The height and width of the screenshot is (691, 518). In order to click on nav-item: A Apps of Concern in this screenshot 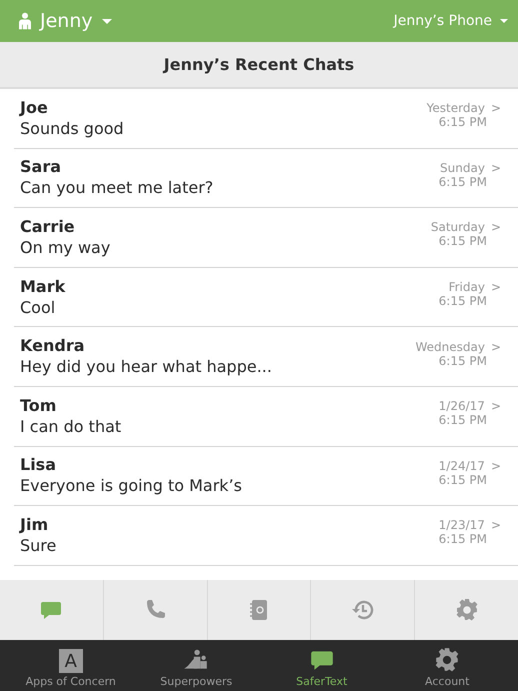, I will do `click(71, 665)`.